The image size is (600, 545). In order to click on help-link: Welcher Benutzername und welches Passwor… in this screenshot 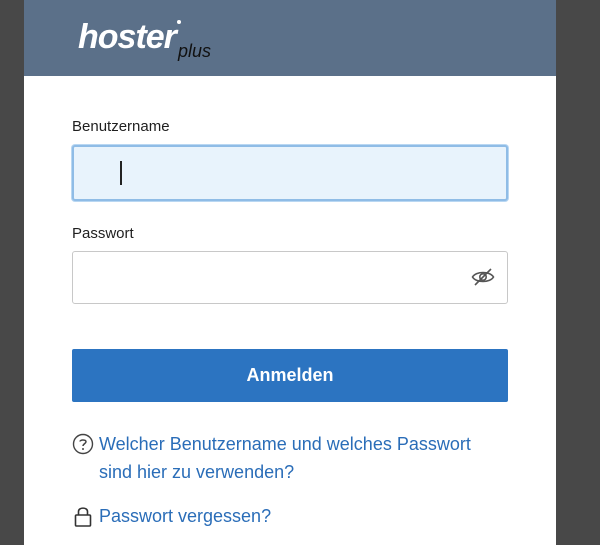, I will do `click(299, 458)`.